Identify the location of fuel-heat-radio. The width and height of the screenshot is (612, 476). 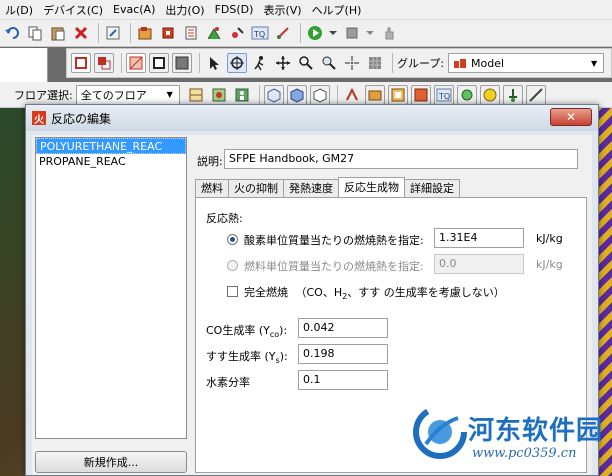
(232, 265).